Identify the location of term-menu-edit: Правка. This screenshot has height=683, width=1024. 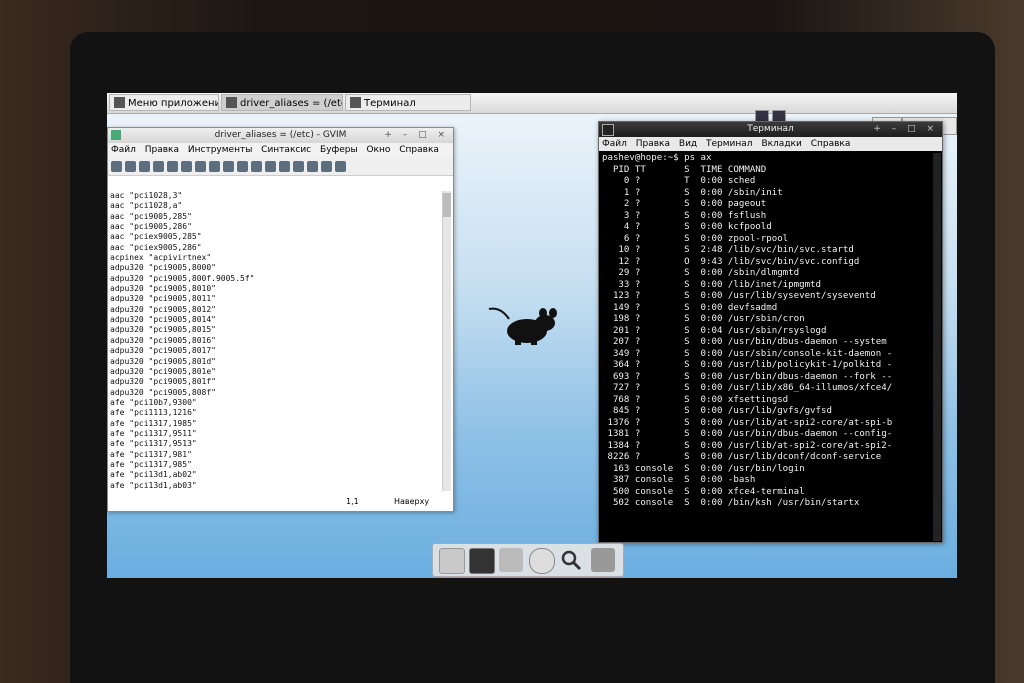
(653, 144).